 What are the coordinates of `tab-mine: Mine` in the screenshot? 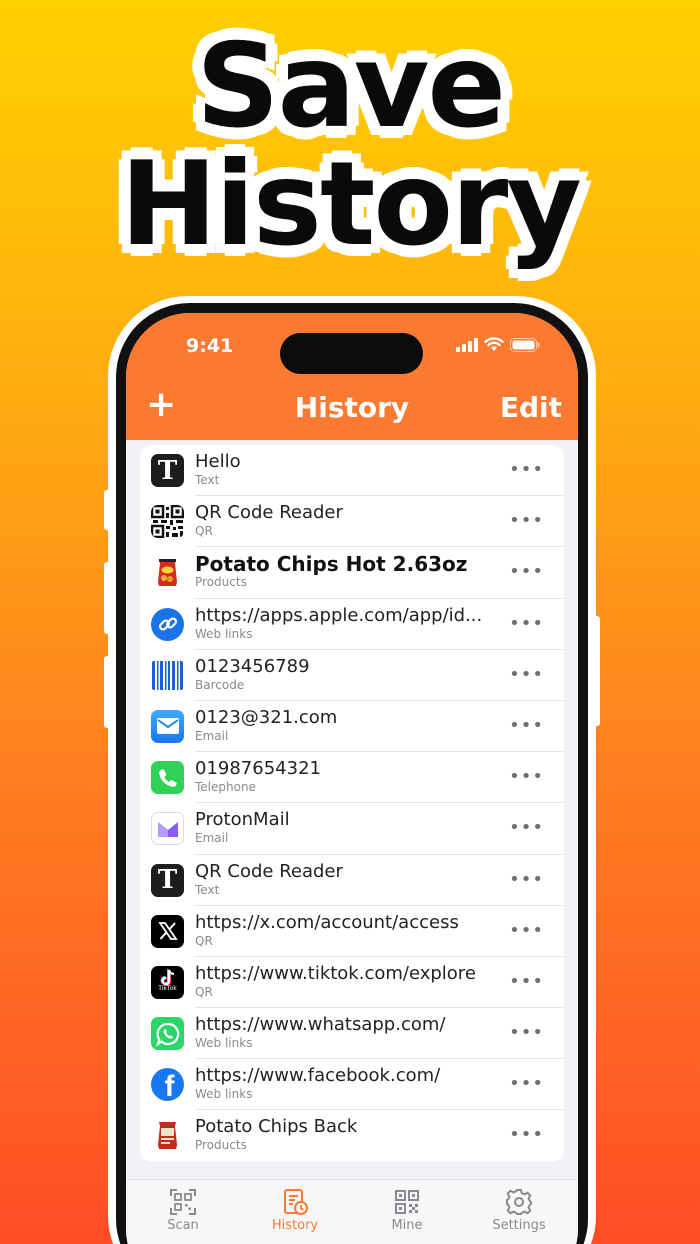 It's located at (407, 1210).